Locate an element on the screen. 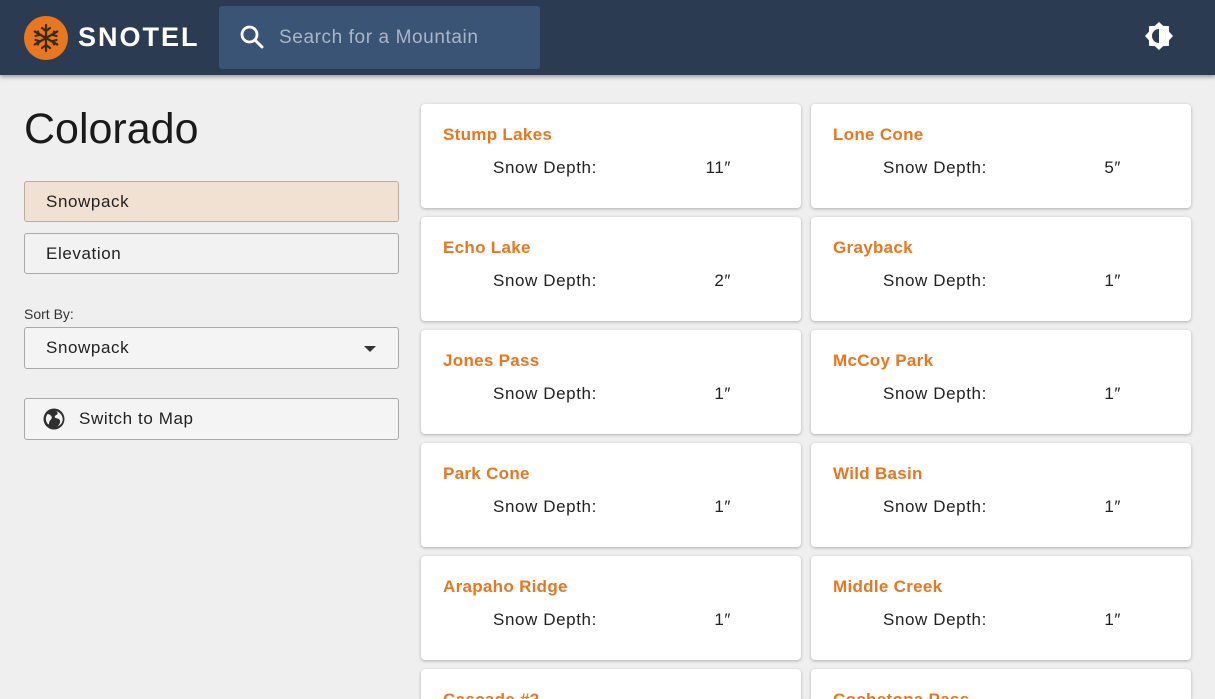 The width and height of the screenshot is (1215, 699). snowflake-logo-icon is located at coordinates (46, 38).